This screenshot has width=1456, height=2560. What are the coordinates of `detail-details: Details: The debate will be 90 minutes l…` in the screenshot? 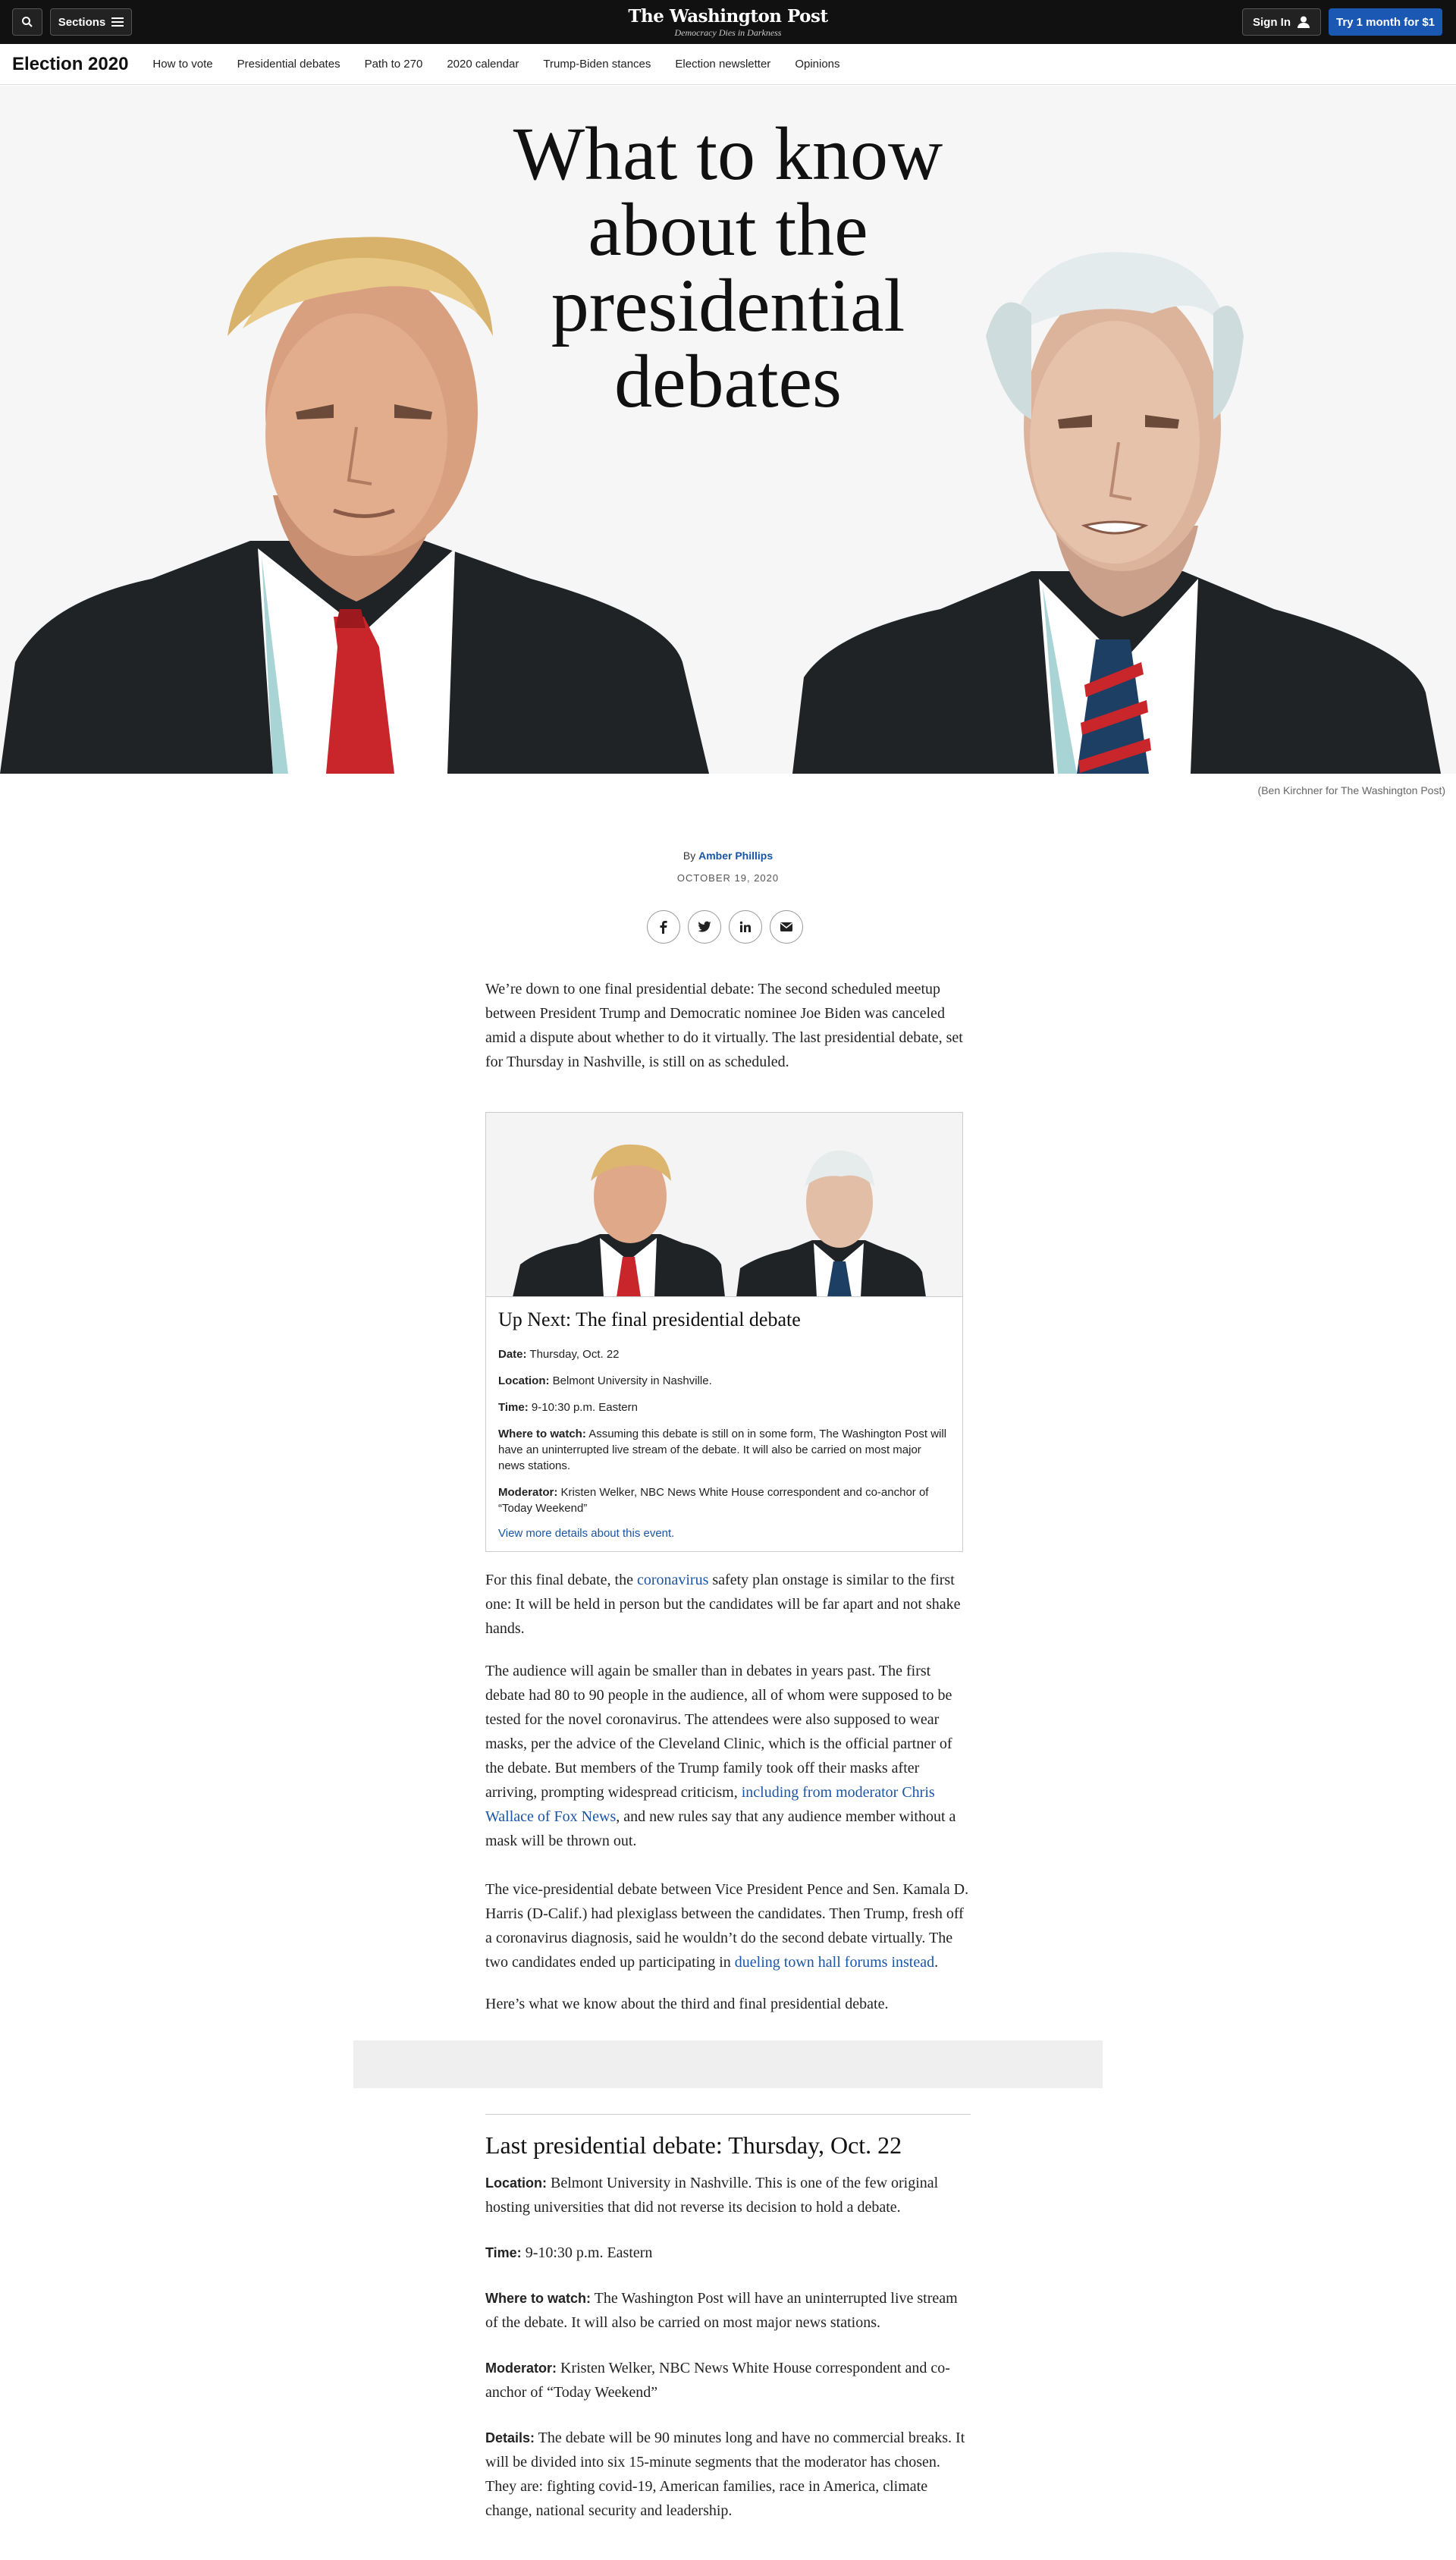 It's located at (728, 2474).